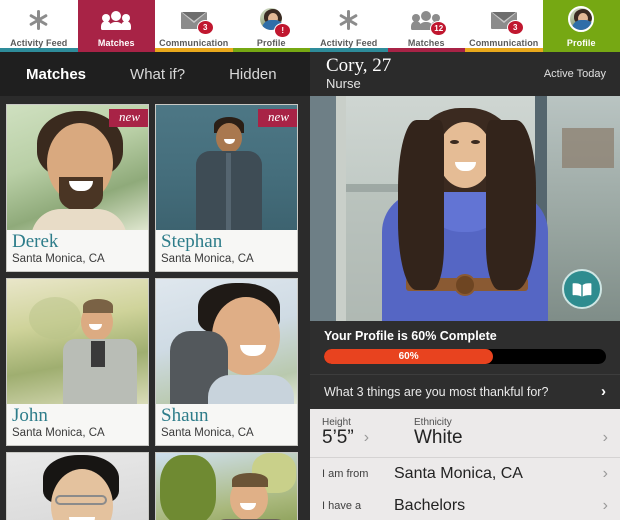  Describe the element at coordinates (56, 74) in the screenshot. I see `subnav-item-matches: Matches` at that location.